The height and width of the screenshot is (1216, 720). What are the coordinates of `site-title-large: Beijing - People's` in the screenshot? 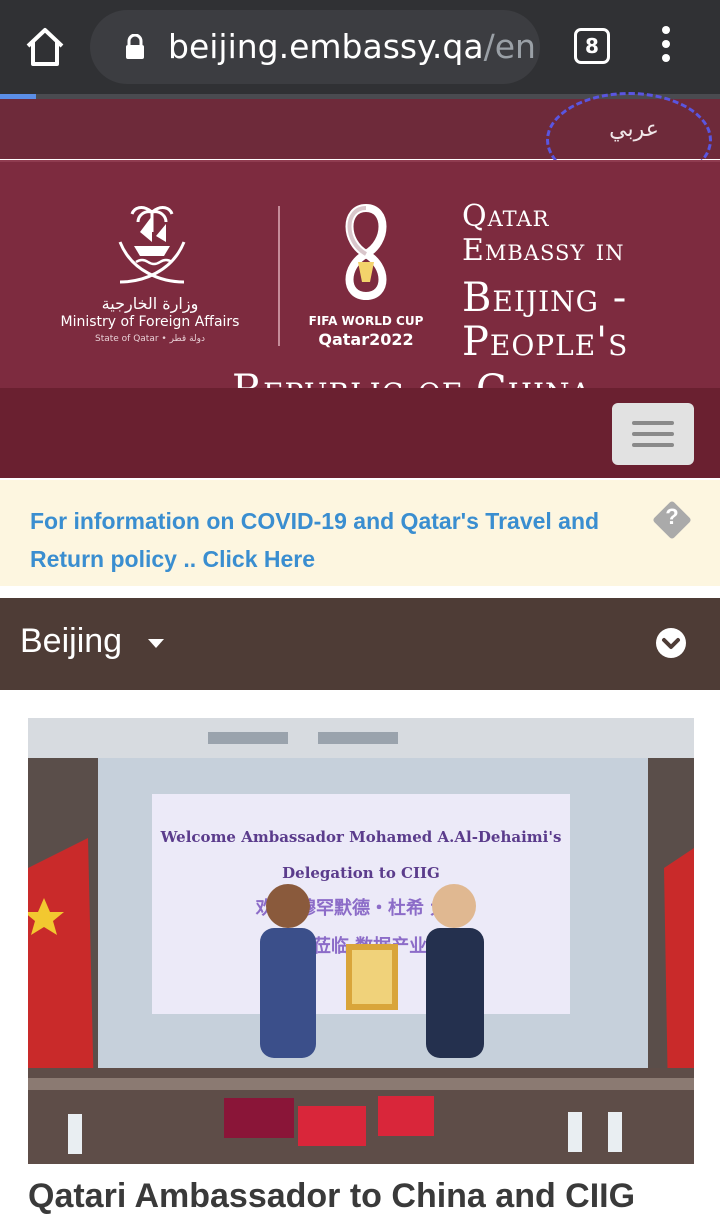 It's located at (545, 320).